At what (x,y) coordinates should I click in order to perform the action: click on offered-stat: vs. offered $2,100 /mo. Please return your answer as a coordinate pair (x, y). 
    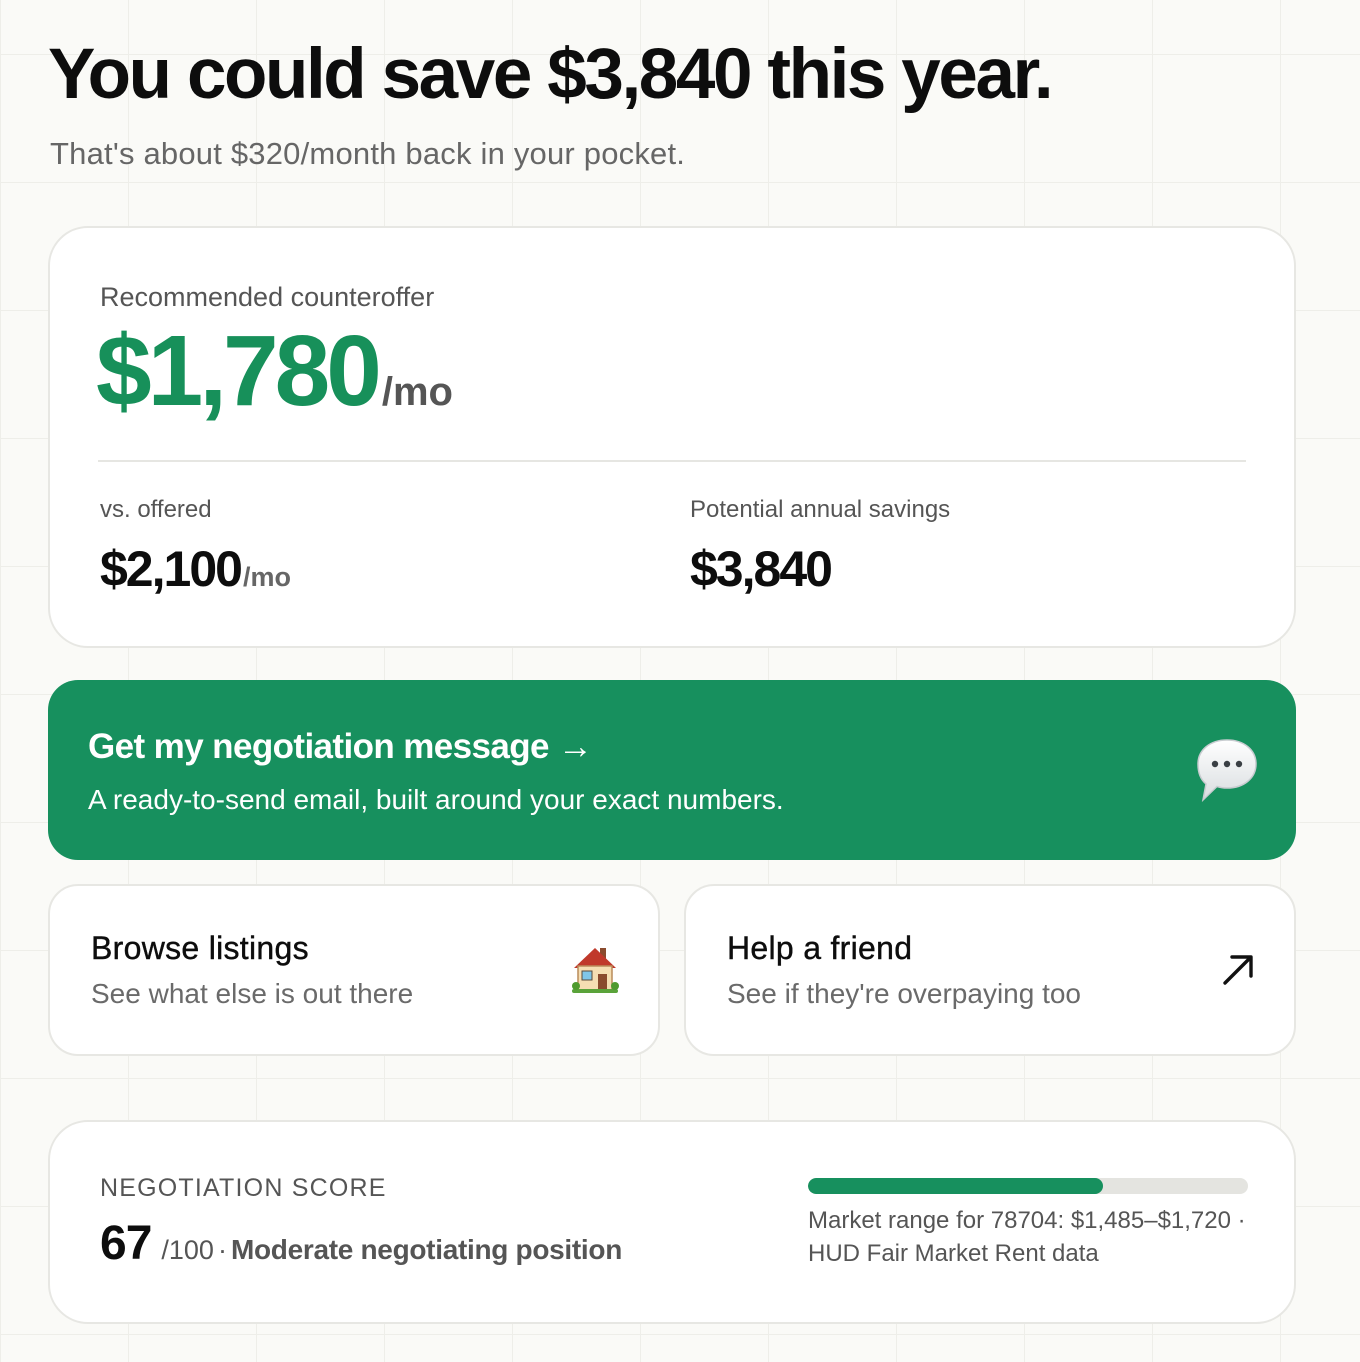
    Looking at the image, I should click on (195, 547).